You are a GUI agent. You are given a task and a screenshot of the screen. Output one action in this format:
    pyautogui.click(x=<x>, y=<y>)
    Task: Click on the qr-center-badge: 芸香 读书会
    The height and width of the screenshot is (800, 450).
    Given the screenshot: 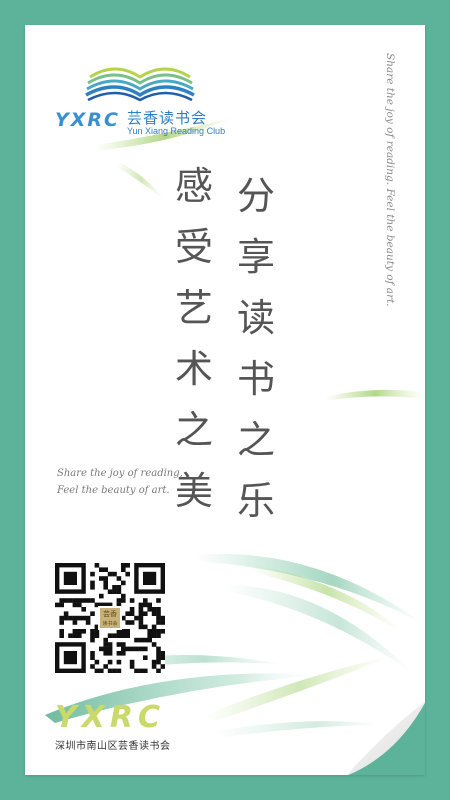 What is the action you would take?
    pyautogui.click(x=110, y=618)
    